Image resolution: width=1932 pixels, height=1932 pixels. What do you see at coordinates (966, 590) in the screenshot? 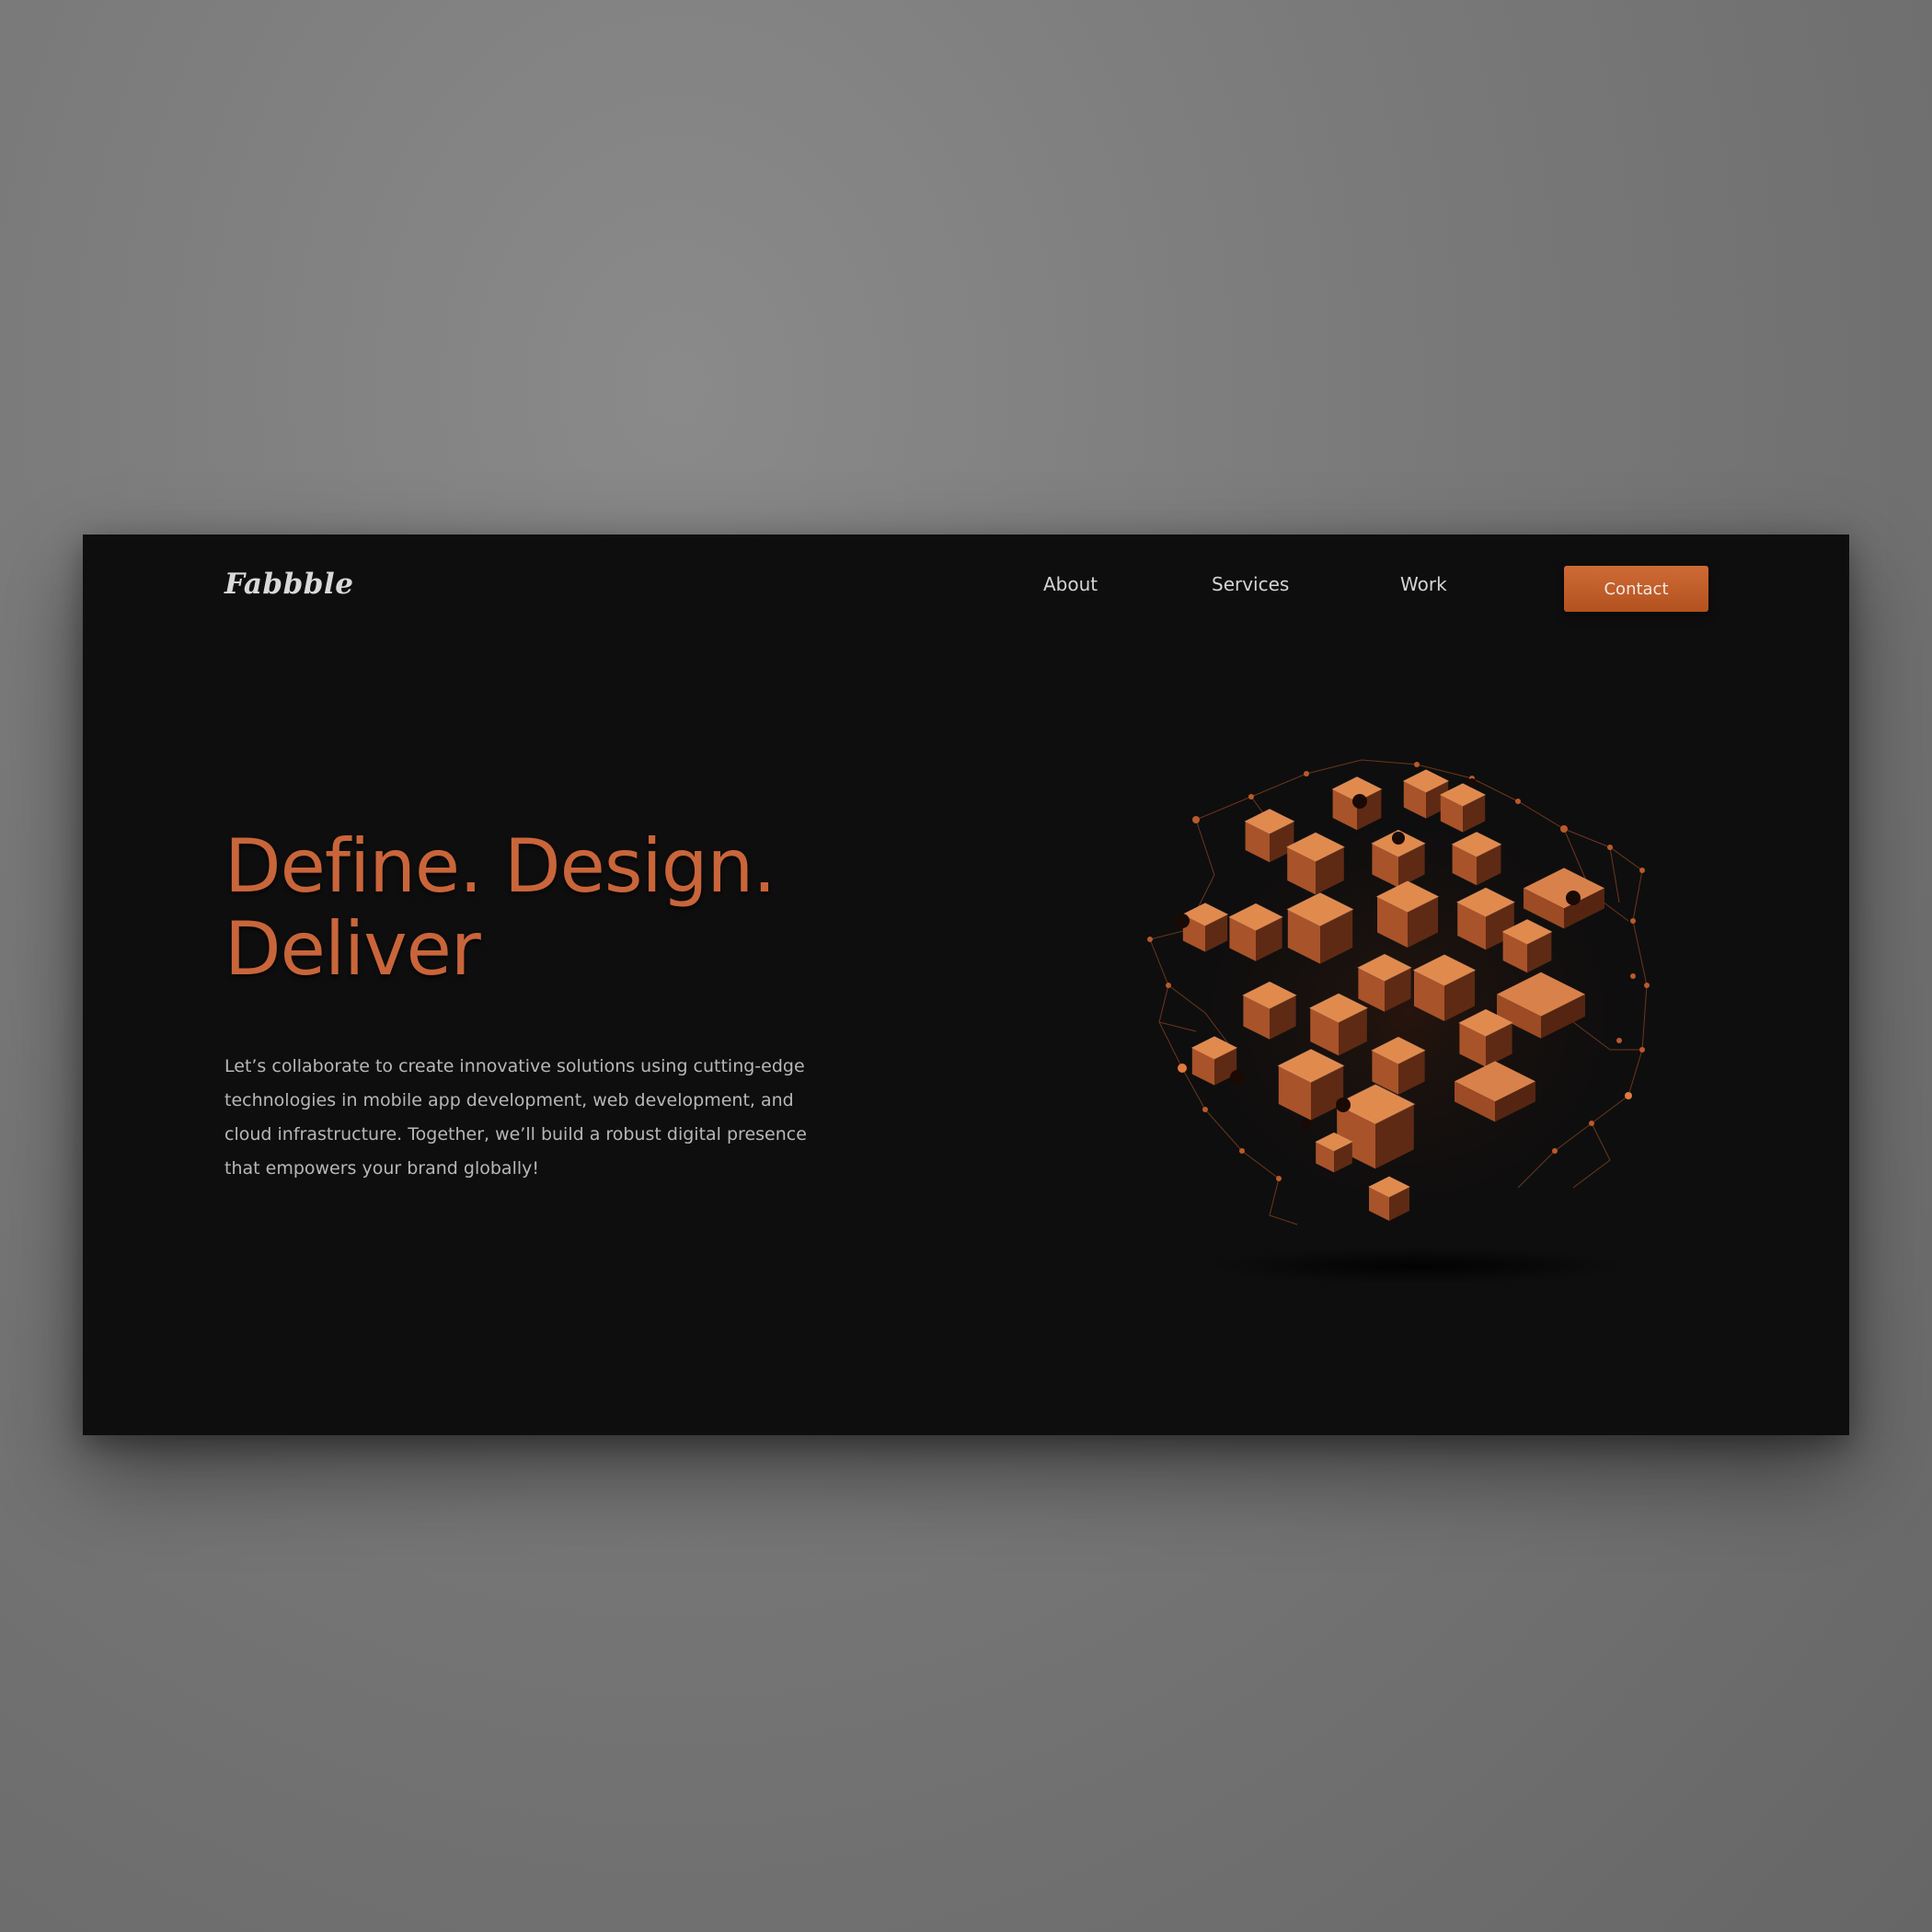
I see `top-navigation: Fabbble About Services Work Contact` at bounding box center [966, 590].